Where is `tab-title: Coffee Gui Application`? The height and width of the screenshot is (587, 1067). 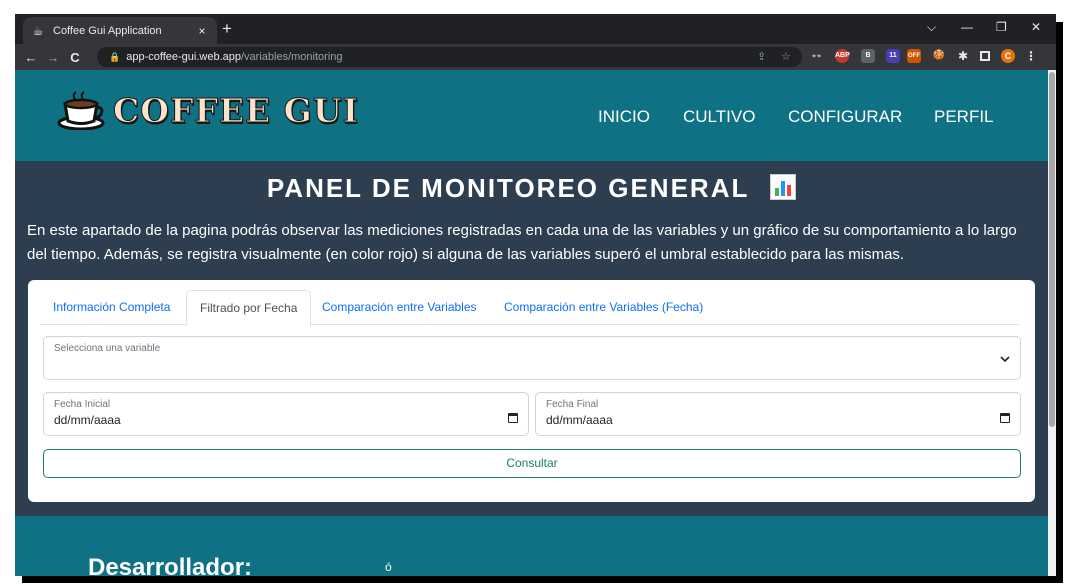 tab-title: Coffee Gui Application is located at coordinates (107, 30).